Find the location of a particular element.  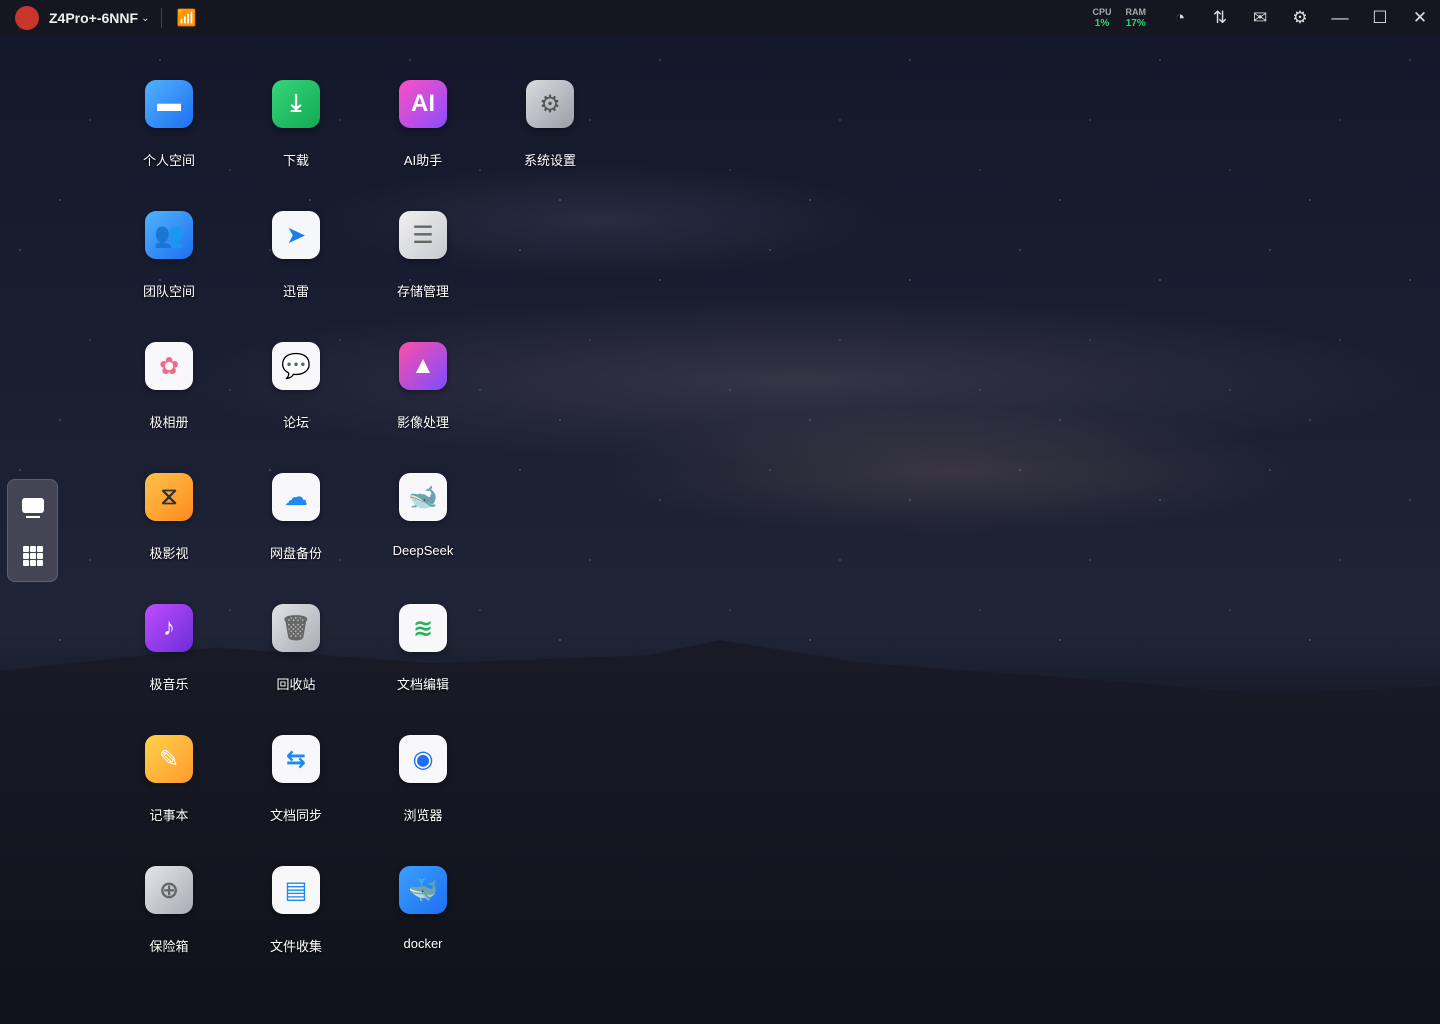

app-browser: ◉ 浏览器 is located at coordinates (423, 779).